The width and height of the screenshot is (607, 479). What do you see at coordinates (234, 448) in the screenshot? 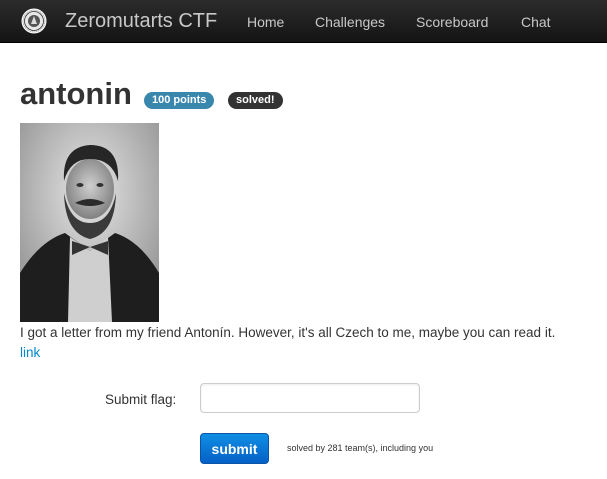
I see `submit-button: submit` at bounding box center [234, 448].